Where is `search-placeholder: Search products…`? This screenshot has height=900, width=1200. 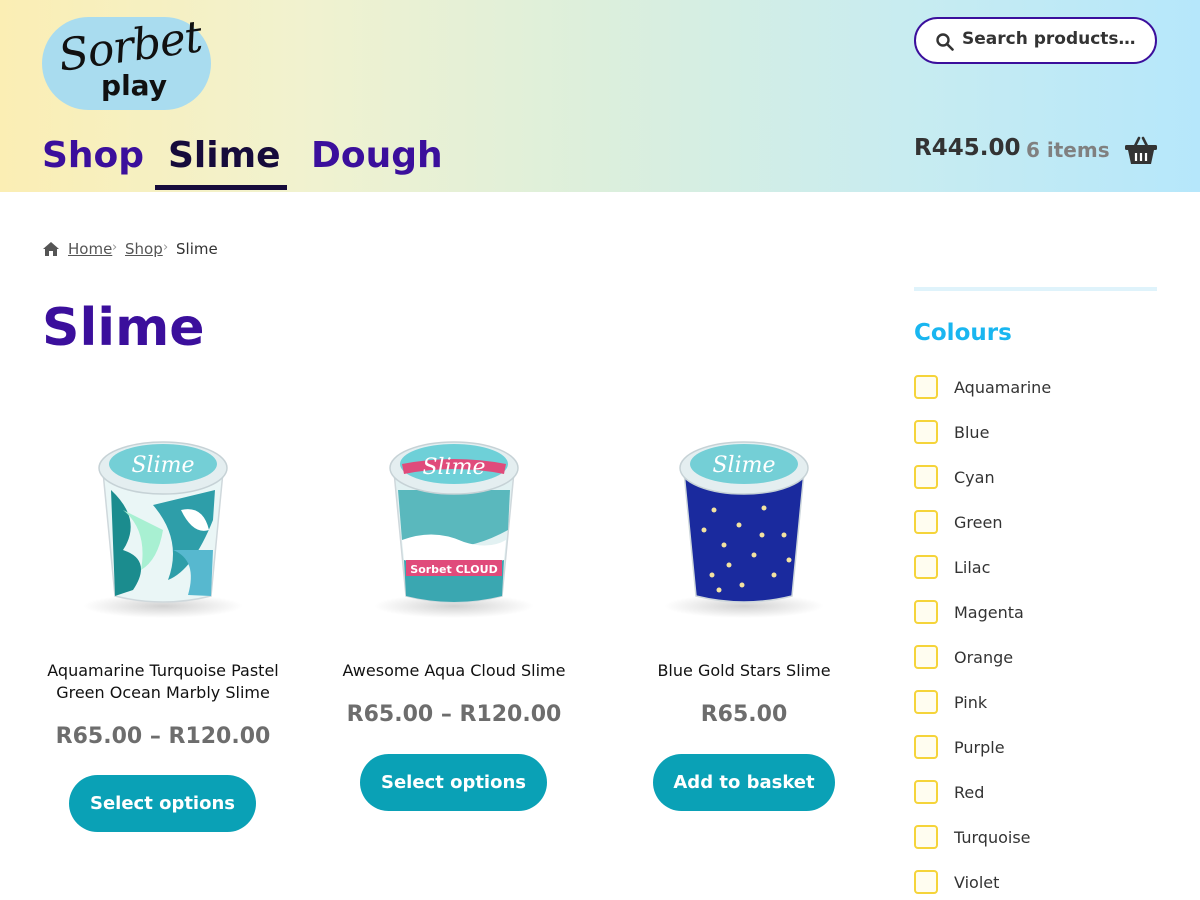 search-placeholder: Search products… is located at coordinates (1049, 39).